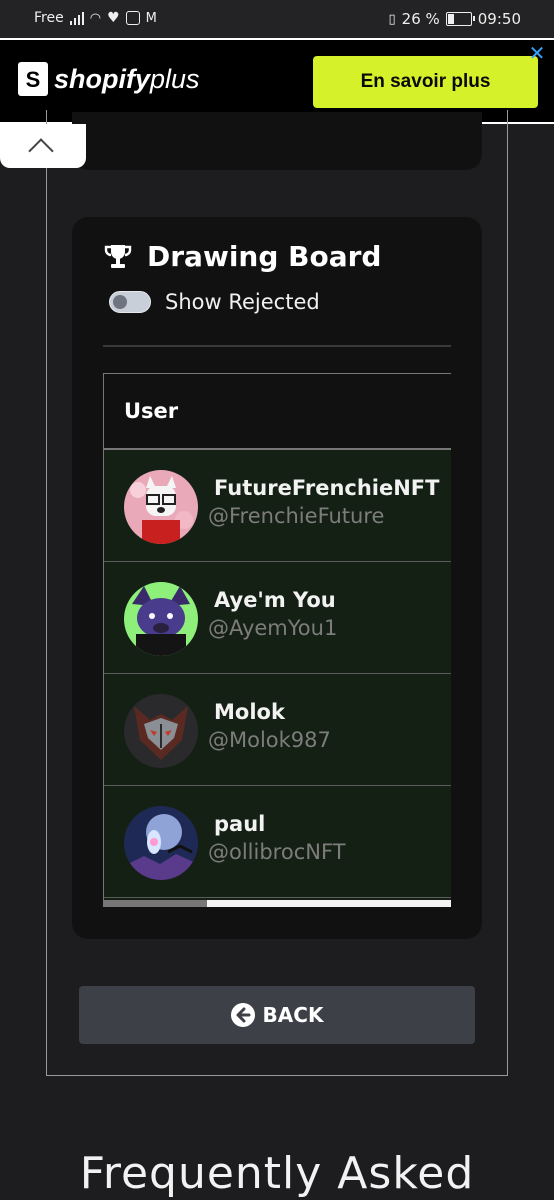  Describe the element at coordinates (425, 82) in the screenshot. I see `ad-cta-button: En savoir plus` at that location.